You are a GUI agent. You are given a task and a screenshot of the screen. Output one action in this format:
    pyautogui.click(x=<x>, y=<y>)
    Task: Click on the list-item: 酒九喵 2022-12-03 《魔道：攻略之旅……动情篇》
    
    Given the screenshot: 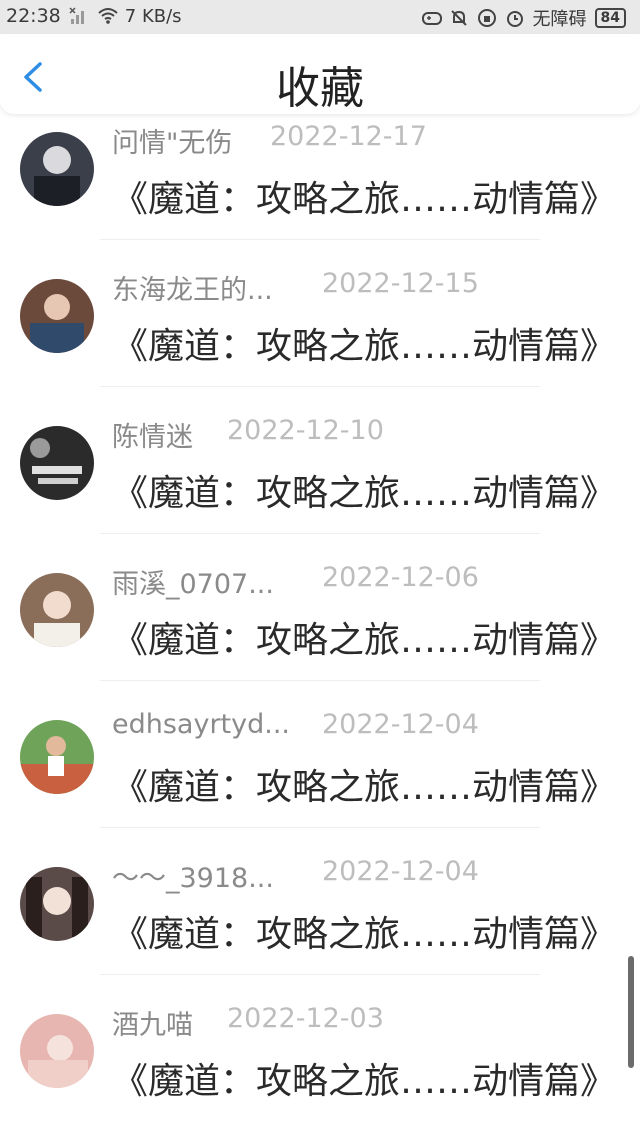 What is the action you would take?
    pyautogui.click(x=320, y=1066)
    